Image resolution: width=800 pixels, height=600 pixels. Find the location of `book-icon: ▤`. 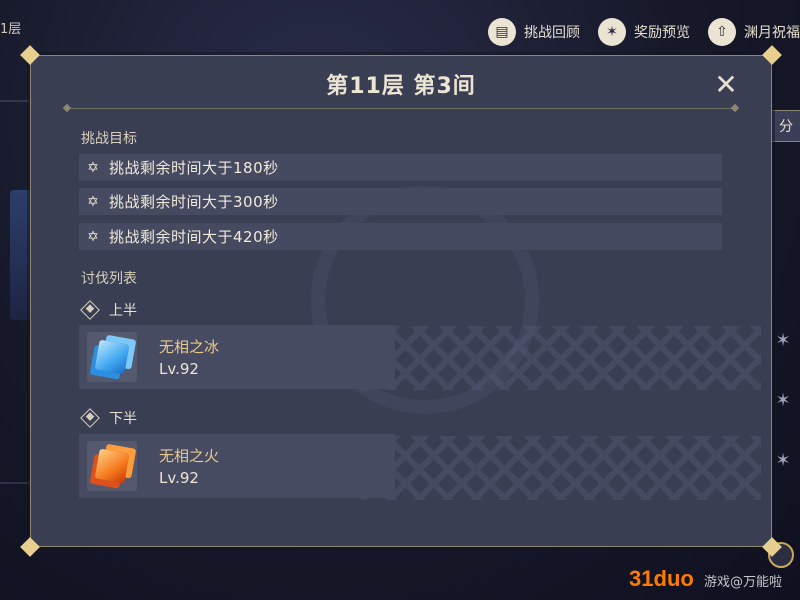

book-icon: ▤ is located at coordinates (502, 32).